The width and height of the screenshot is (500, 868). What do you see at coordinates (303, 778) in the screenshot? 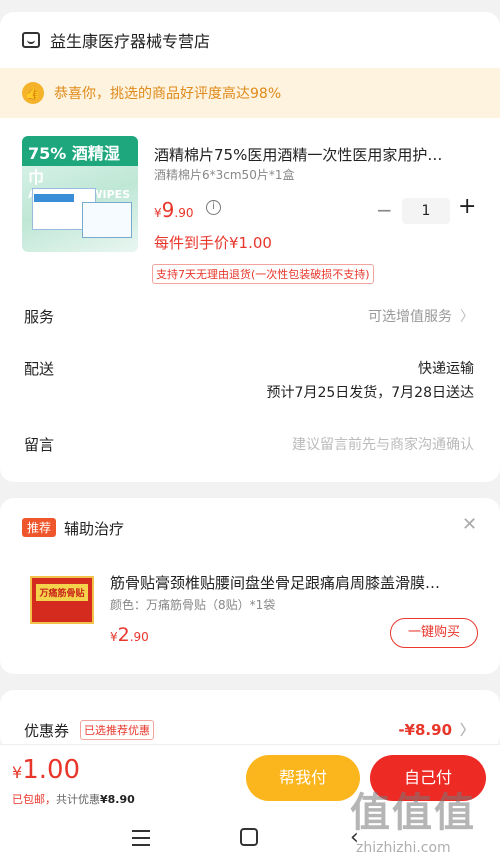
I see `help-pay-button: 帮我付` at bounding box center [303, 778].